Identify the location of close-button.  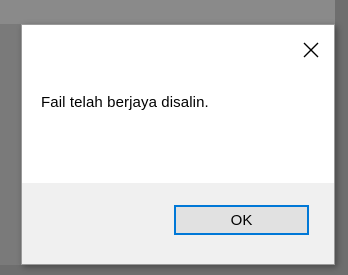
(311, 50).